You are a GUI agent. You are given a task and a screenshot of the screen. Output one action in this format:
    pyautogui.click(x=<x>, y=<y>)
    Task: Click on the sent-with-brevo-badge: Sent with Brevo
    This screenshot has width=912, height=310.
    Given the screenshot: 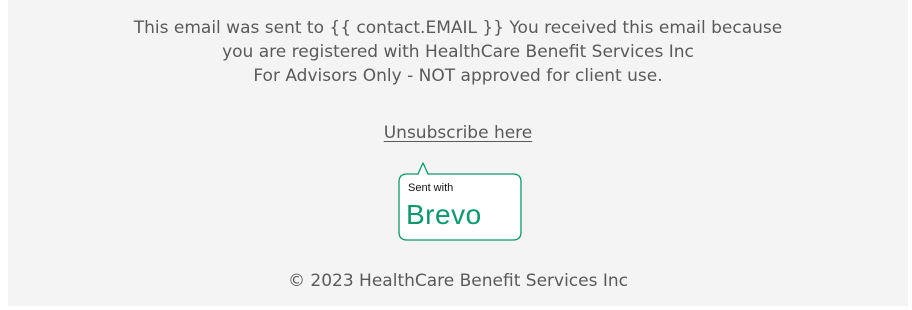 What is the action you would take?
    pyautogui.click(x=460, y=201)
    